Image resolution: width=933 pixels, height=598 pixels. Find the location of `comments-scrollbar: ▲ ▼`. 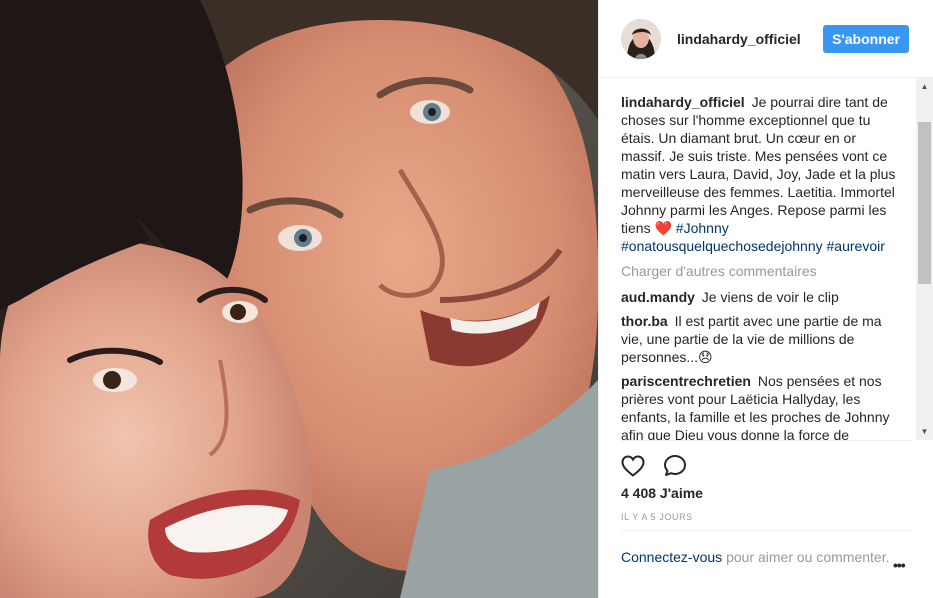

comments-scrollbar: ▲ ▼ is located at coordinates (924, 259).